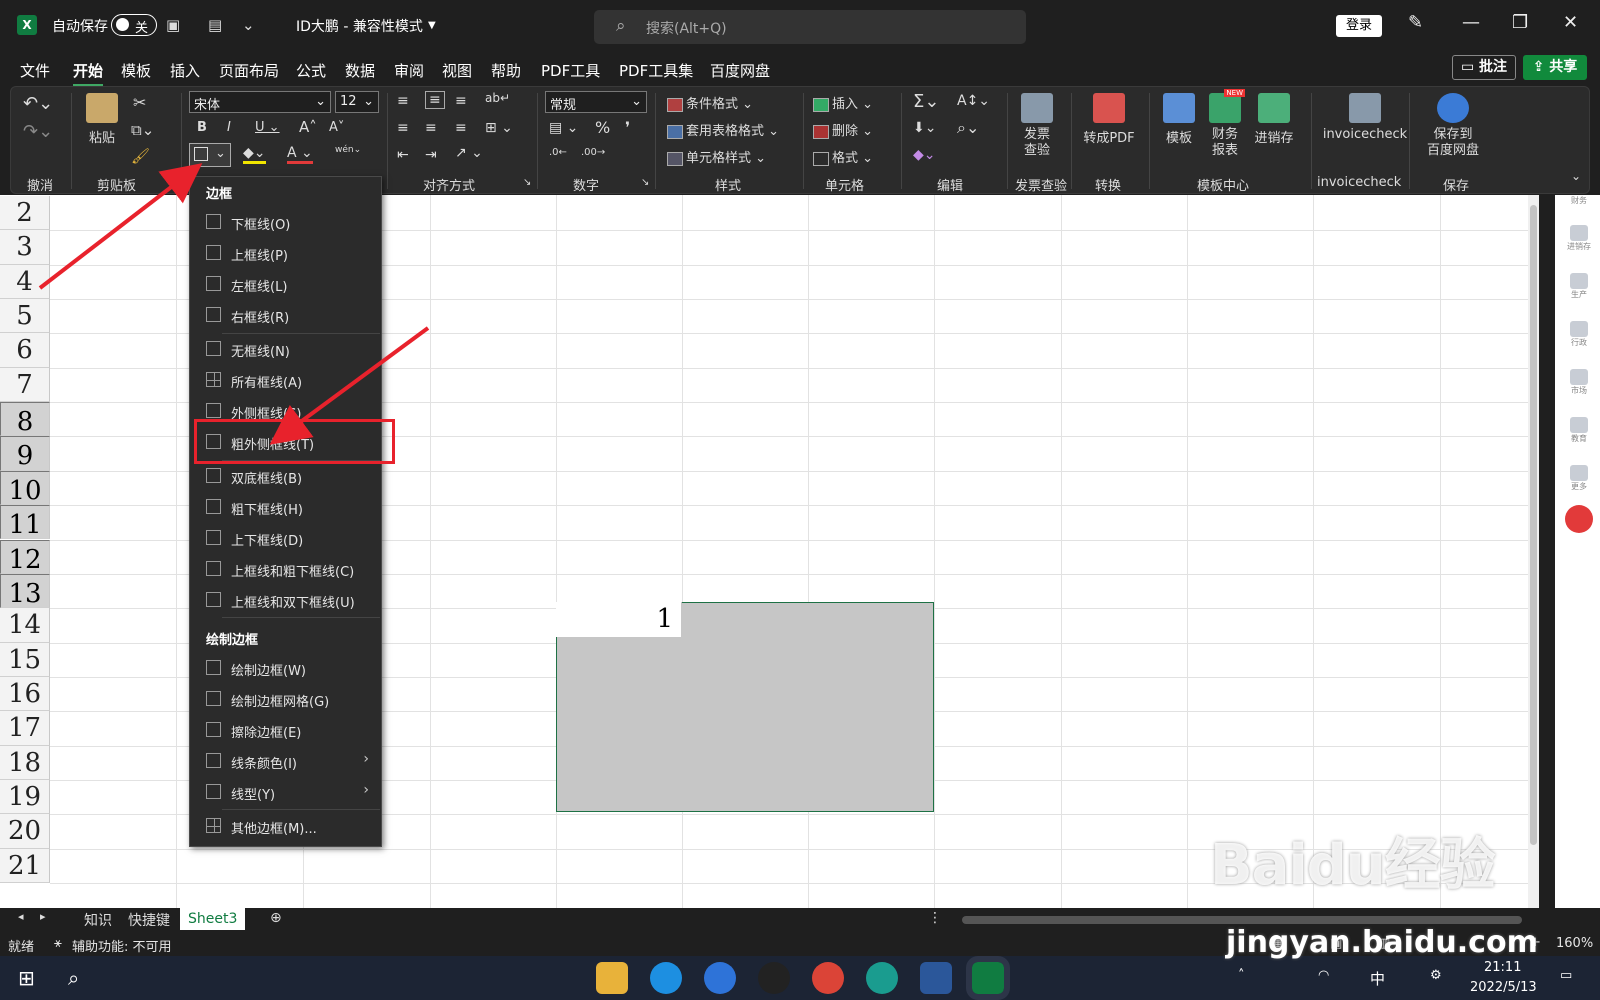 This screenshot has width=1600, height=1000. I want to click on find-icon: ⌕⌄, so click(968, 128).